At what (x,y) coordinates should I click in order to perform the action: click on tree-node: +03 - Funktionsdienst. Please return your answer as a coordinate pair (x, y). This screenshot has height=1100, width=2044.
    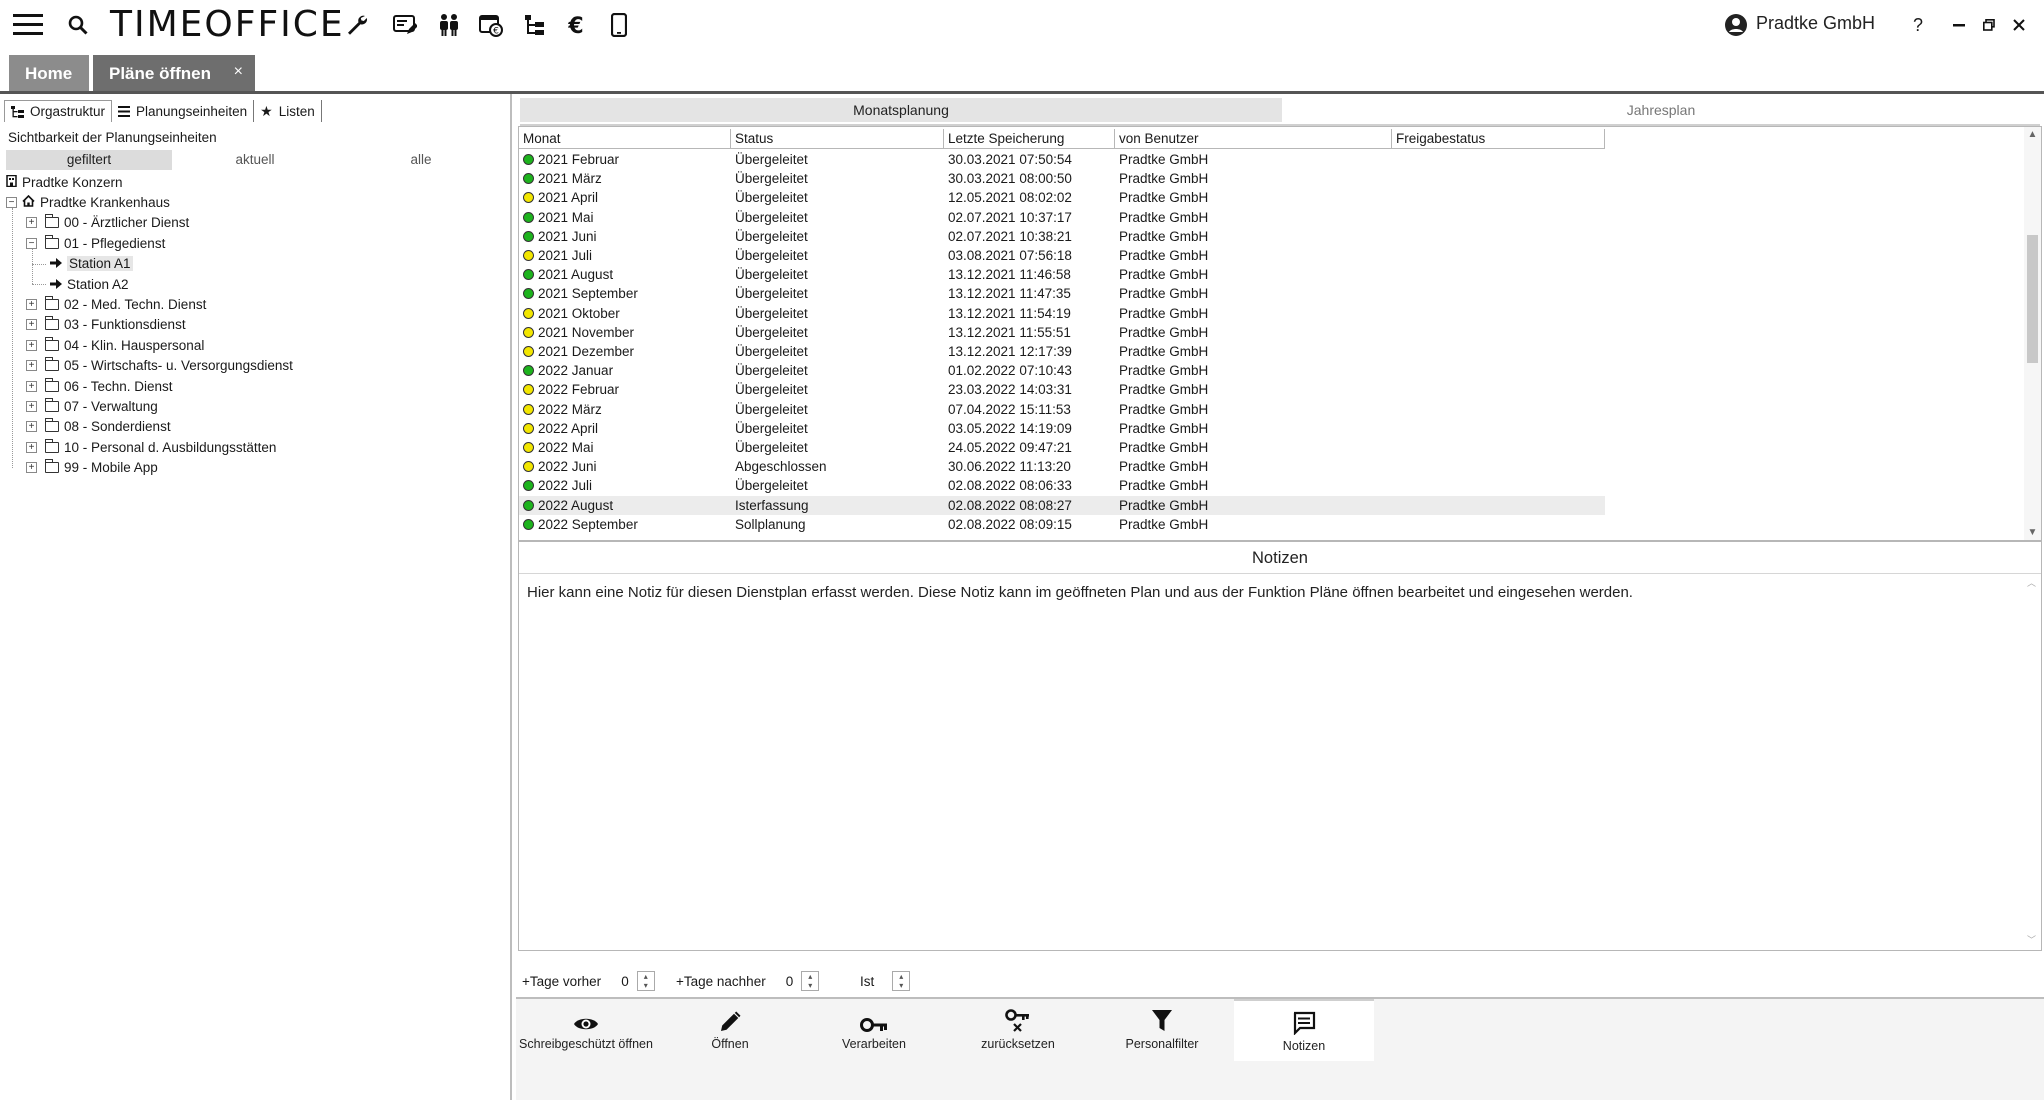
    Looking at the image, I should click on (106, 325).